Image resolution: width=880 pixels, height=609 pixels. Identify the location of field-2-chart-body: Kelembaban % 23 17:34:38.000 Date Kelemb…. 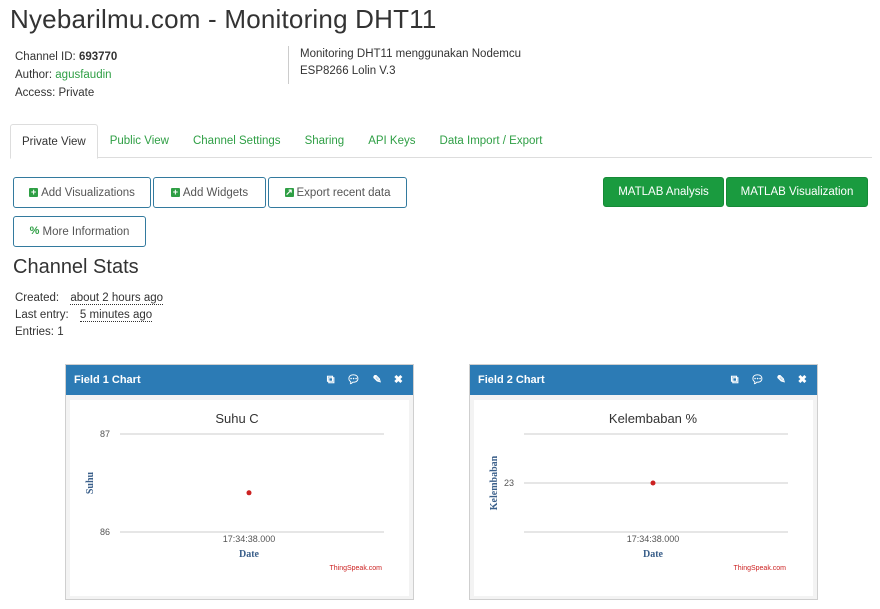
(643, 498).